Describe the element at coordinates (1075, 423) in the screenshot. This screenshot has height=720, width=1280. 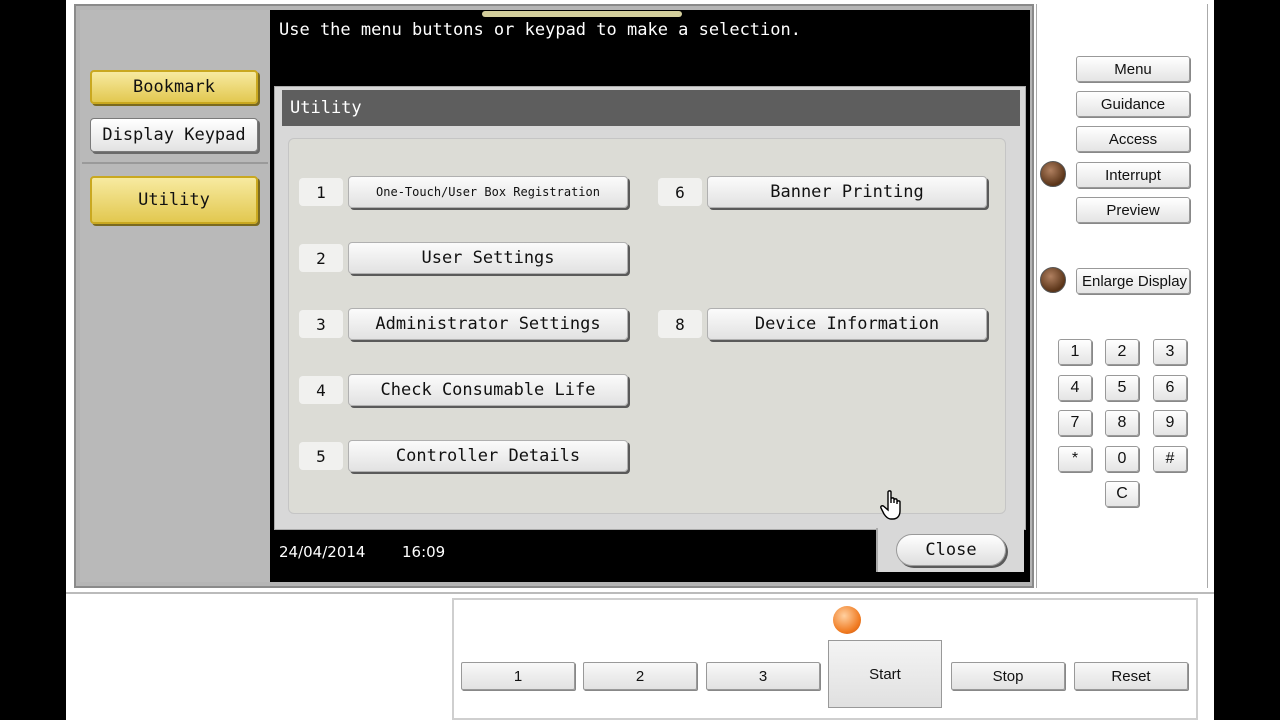
I see `keypad-7: 7` at that location.